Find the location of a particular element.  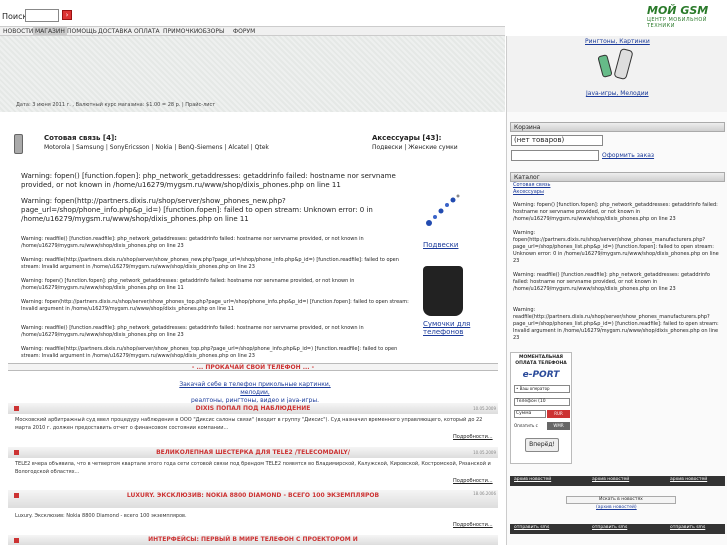

phones-category-title: Сотовая связь [4]: is located at coordinates (80, 138).